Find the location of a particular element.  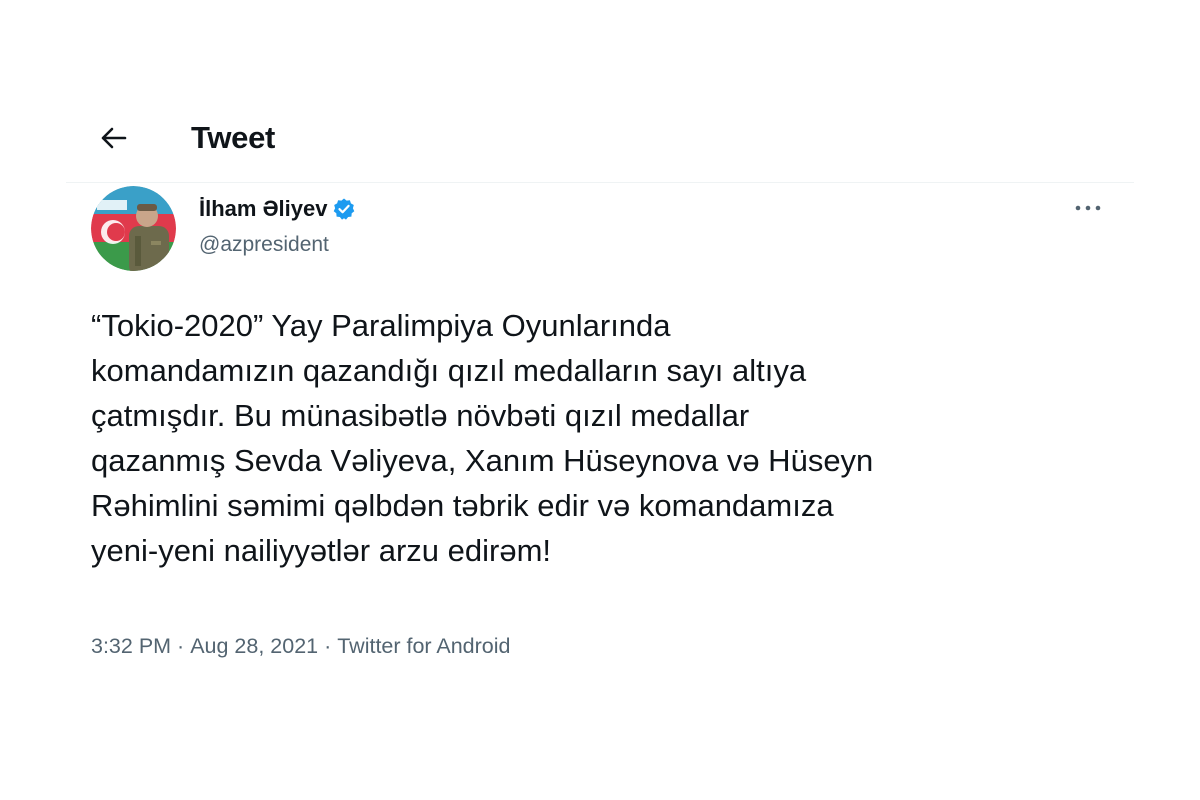

tweet-date: Aug 28, 2021 is located at coordinates (254, 646).